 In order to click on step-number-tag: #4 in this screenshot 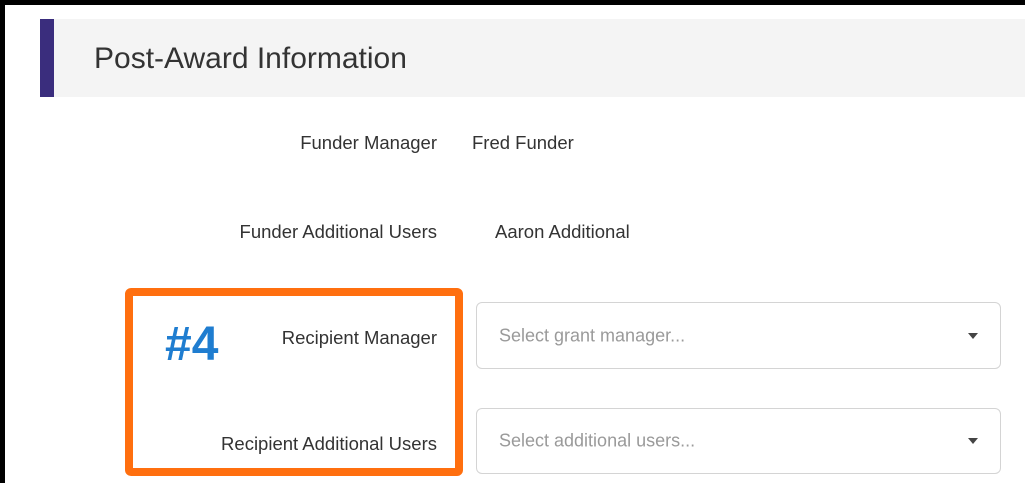, I will do `click(192, 344)`.